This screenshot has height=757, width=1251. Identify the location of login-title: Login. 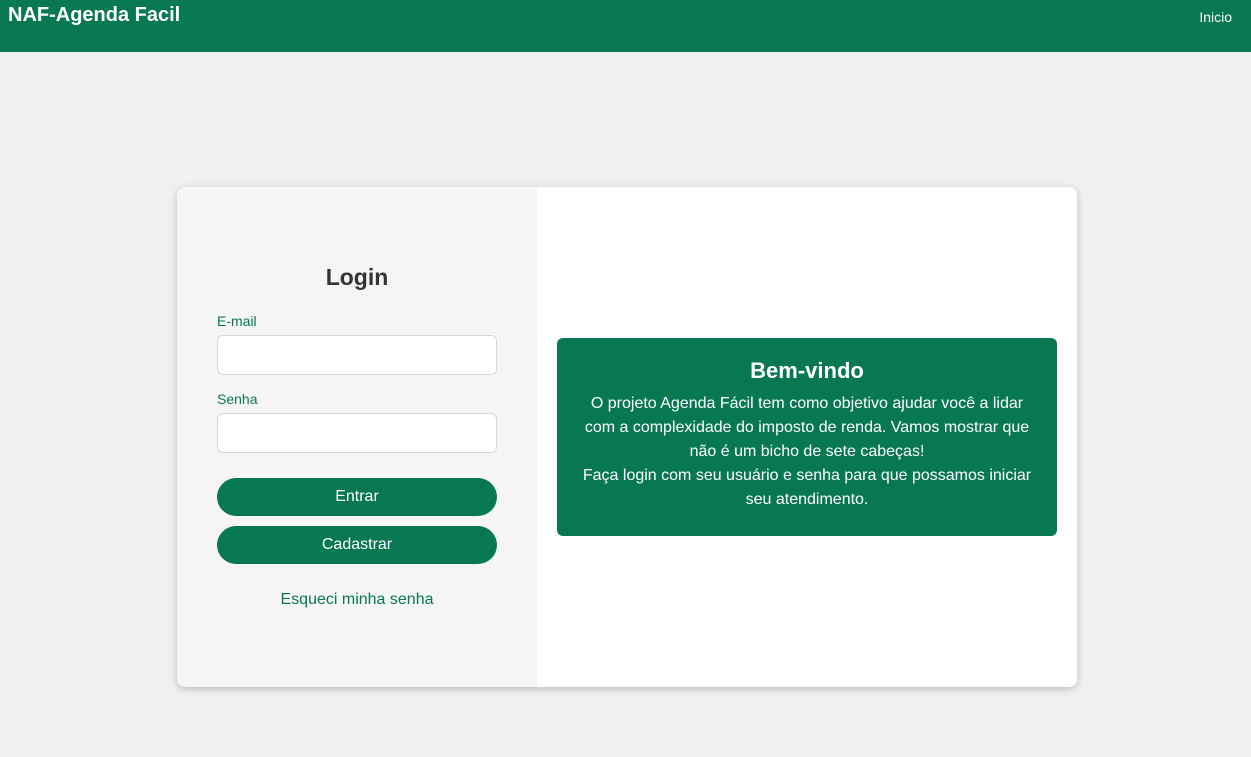
(357, 277).